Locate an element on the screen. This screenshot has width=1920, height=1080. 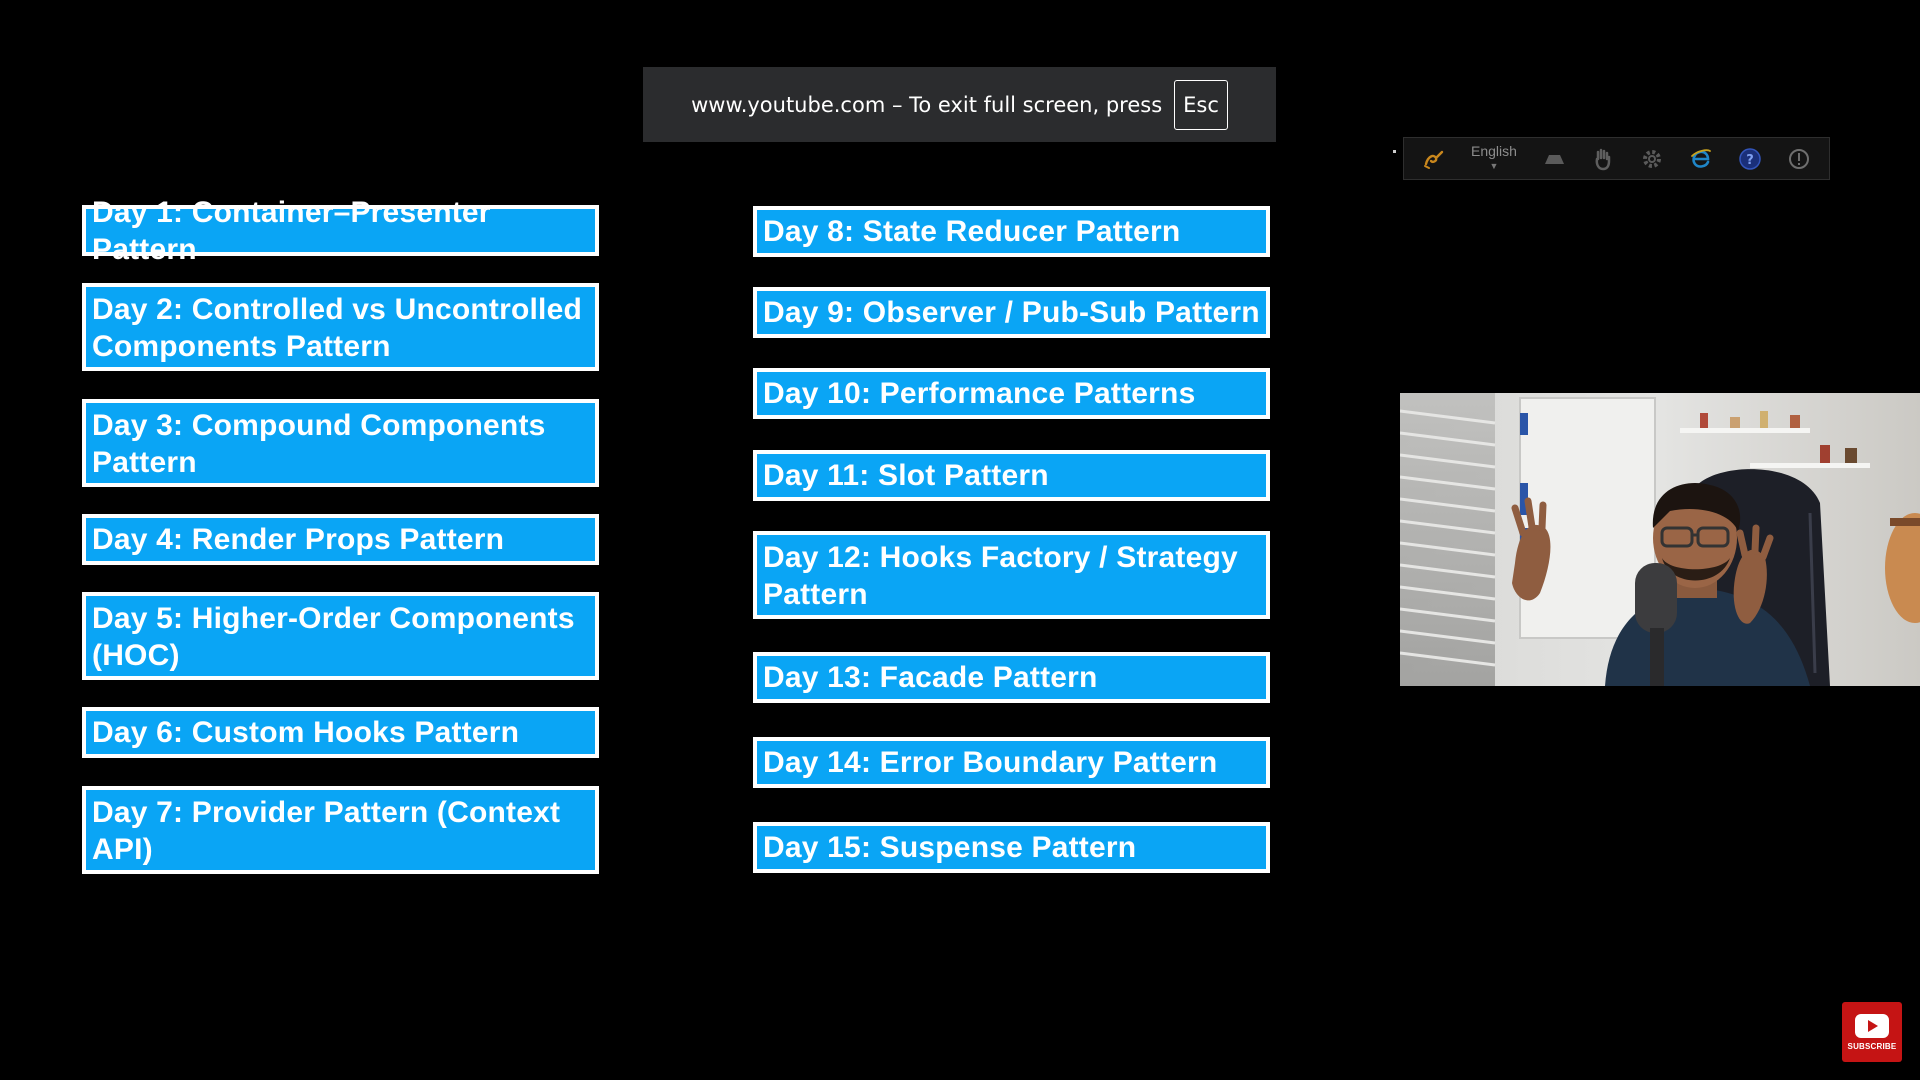
chevron-down-icon: ▼ is located at coordinates (1494, 166).